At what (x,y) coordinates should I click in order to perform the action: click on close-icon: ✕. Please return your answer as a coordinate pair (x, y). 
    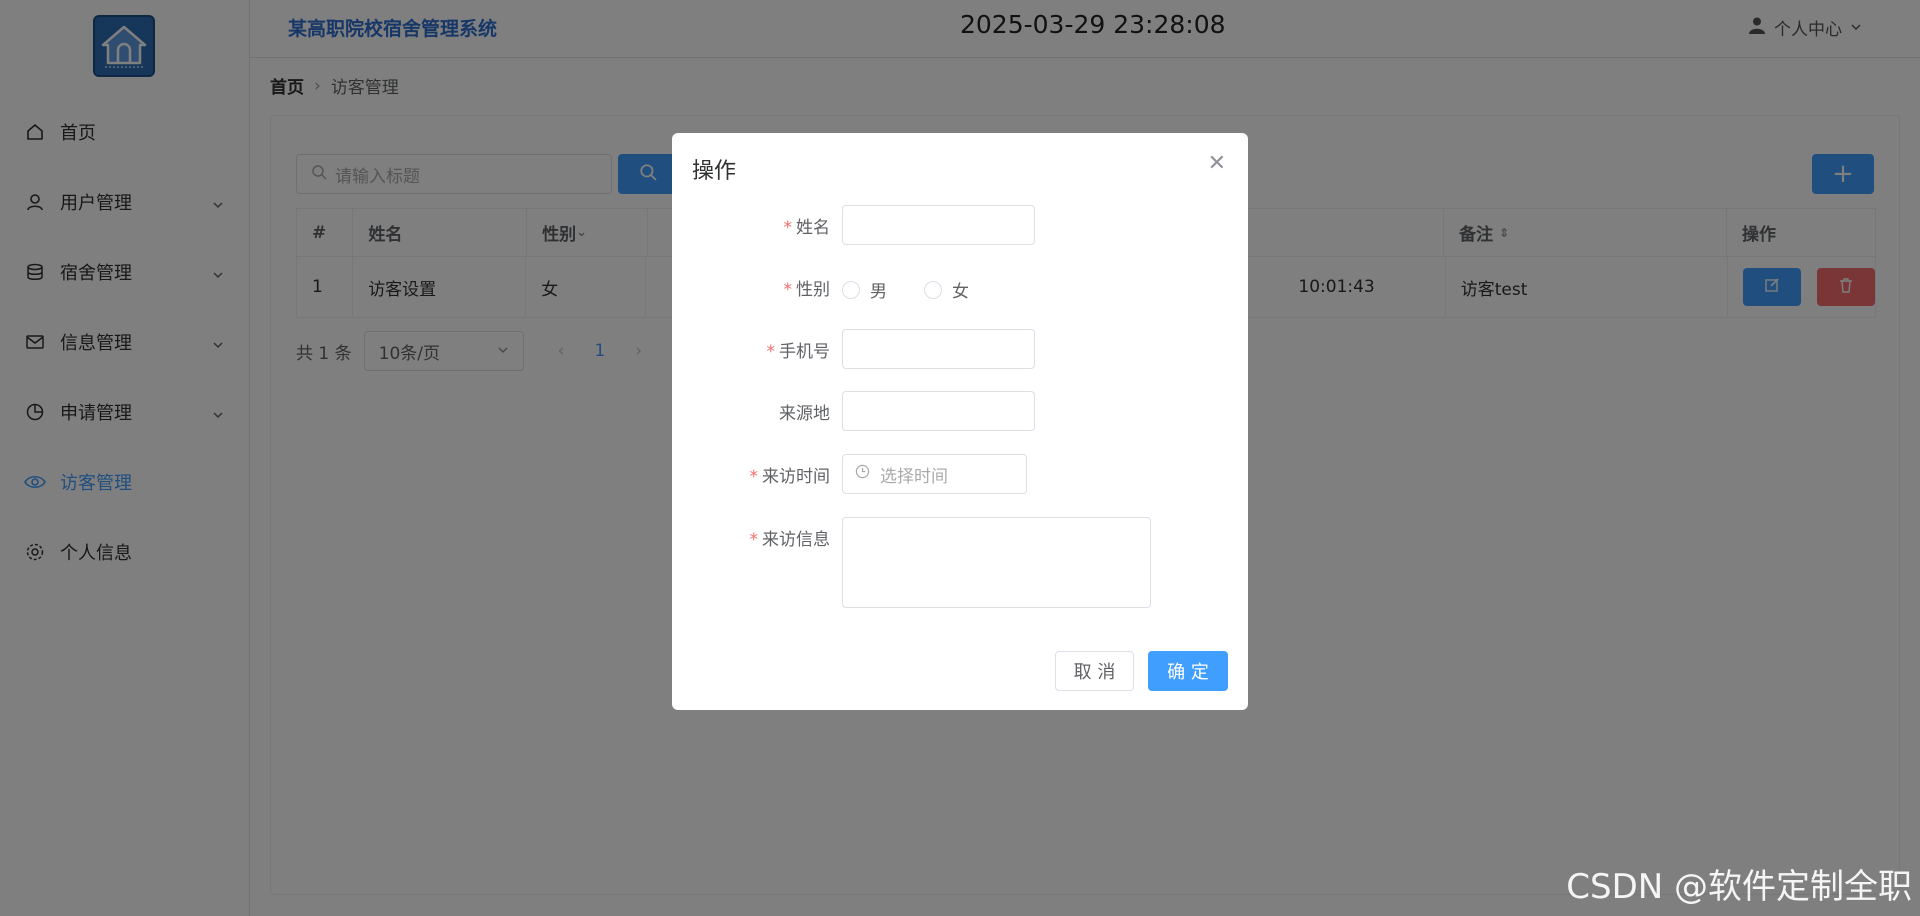
    Looking at the image, I should click on (1217, 163).